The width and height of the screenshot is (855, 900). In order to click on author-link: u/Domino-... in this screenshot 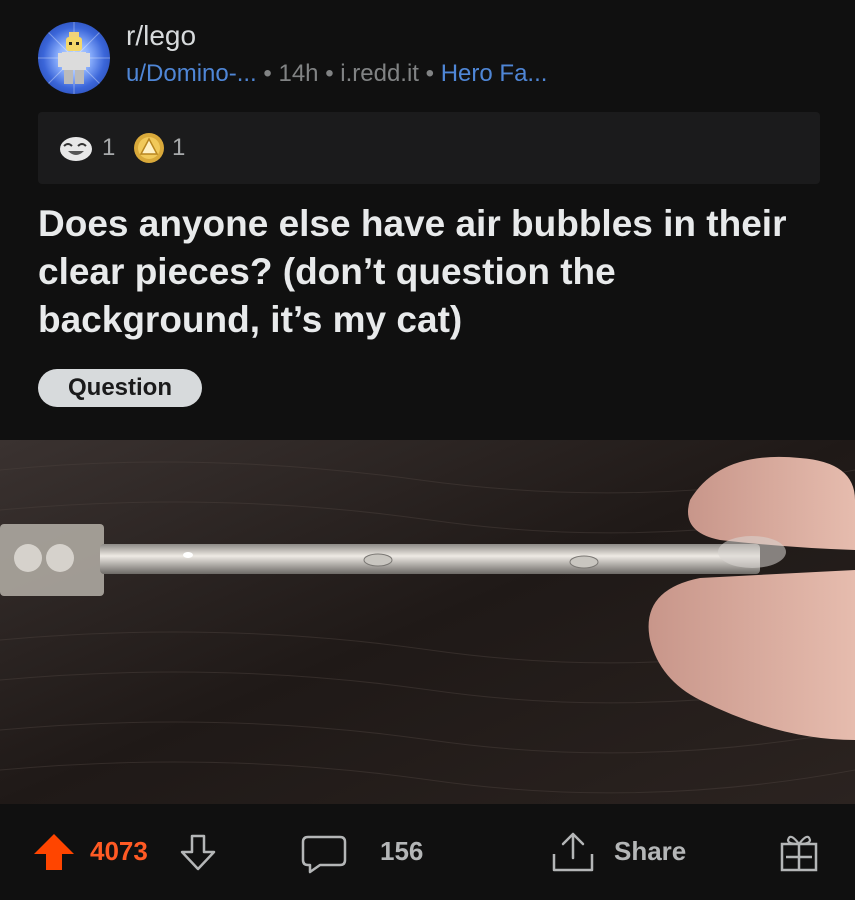, I will do `click(191, 73)`.